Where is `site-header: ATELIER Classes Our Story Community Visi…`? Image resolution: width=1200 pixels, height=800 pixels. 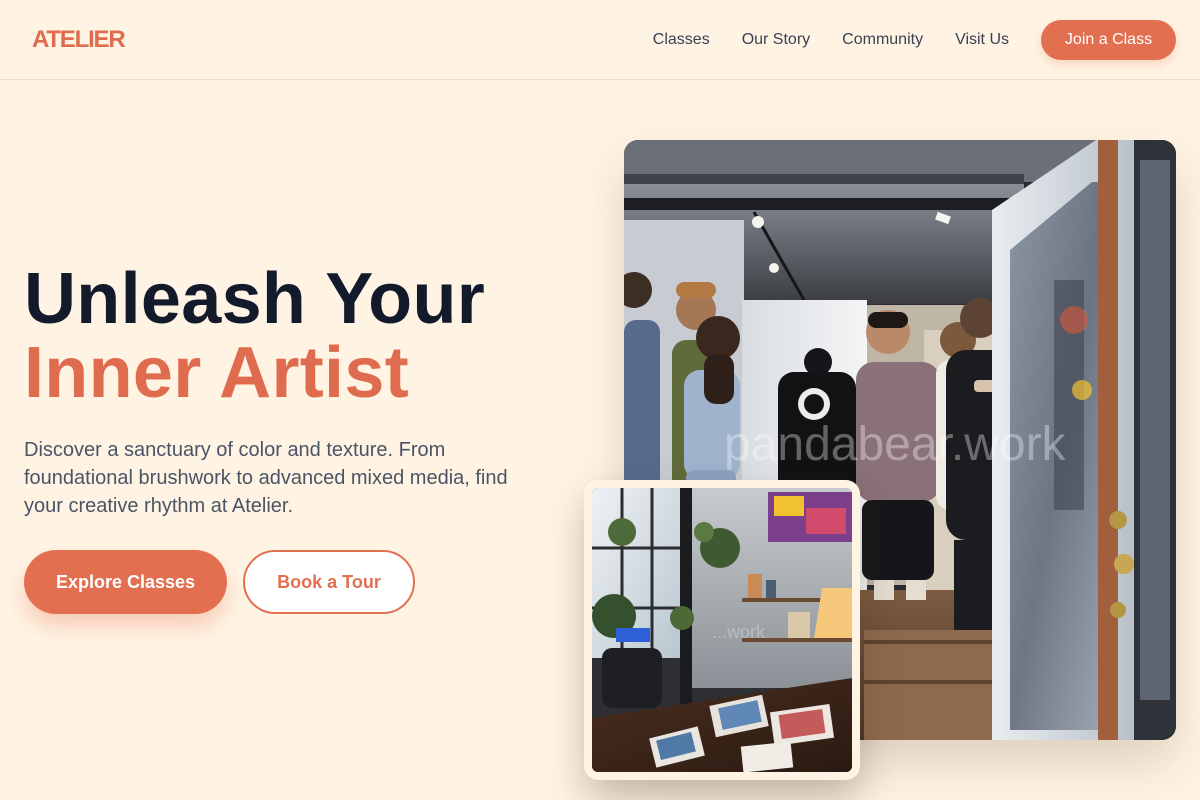
site-header: ATELIER Classes Our Story Community Visi… is located at coordinates (600, 40).